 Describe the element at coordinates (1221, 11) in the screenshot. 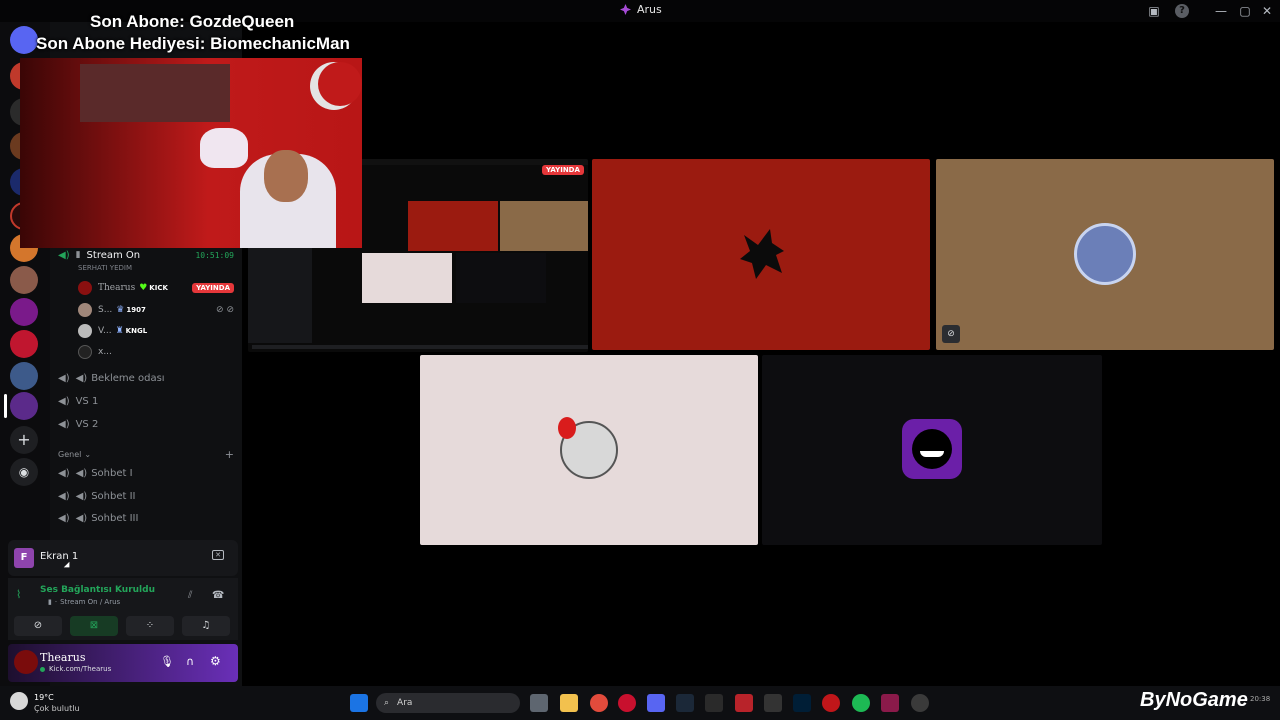

I see `minimize-button: —` at that location.